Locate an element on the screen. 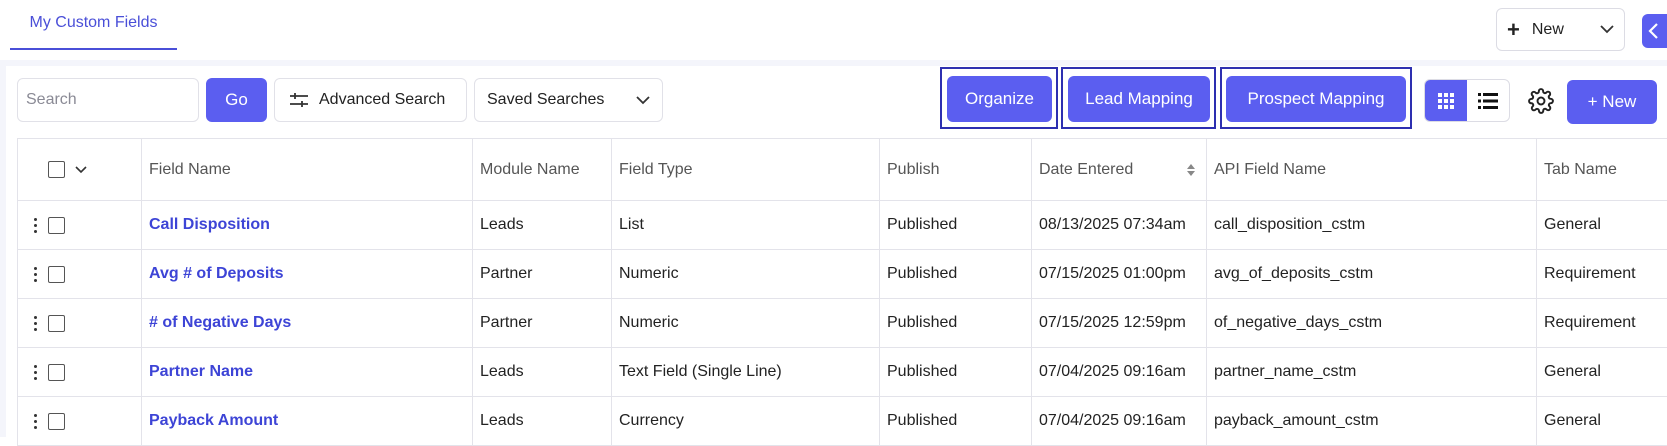 This screenshot has width=1667, height=446. select-all-cell is located at coordinates (79, 169).